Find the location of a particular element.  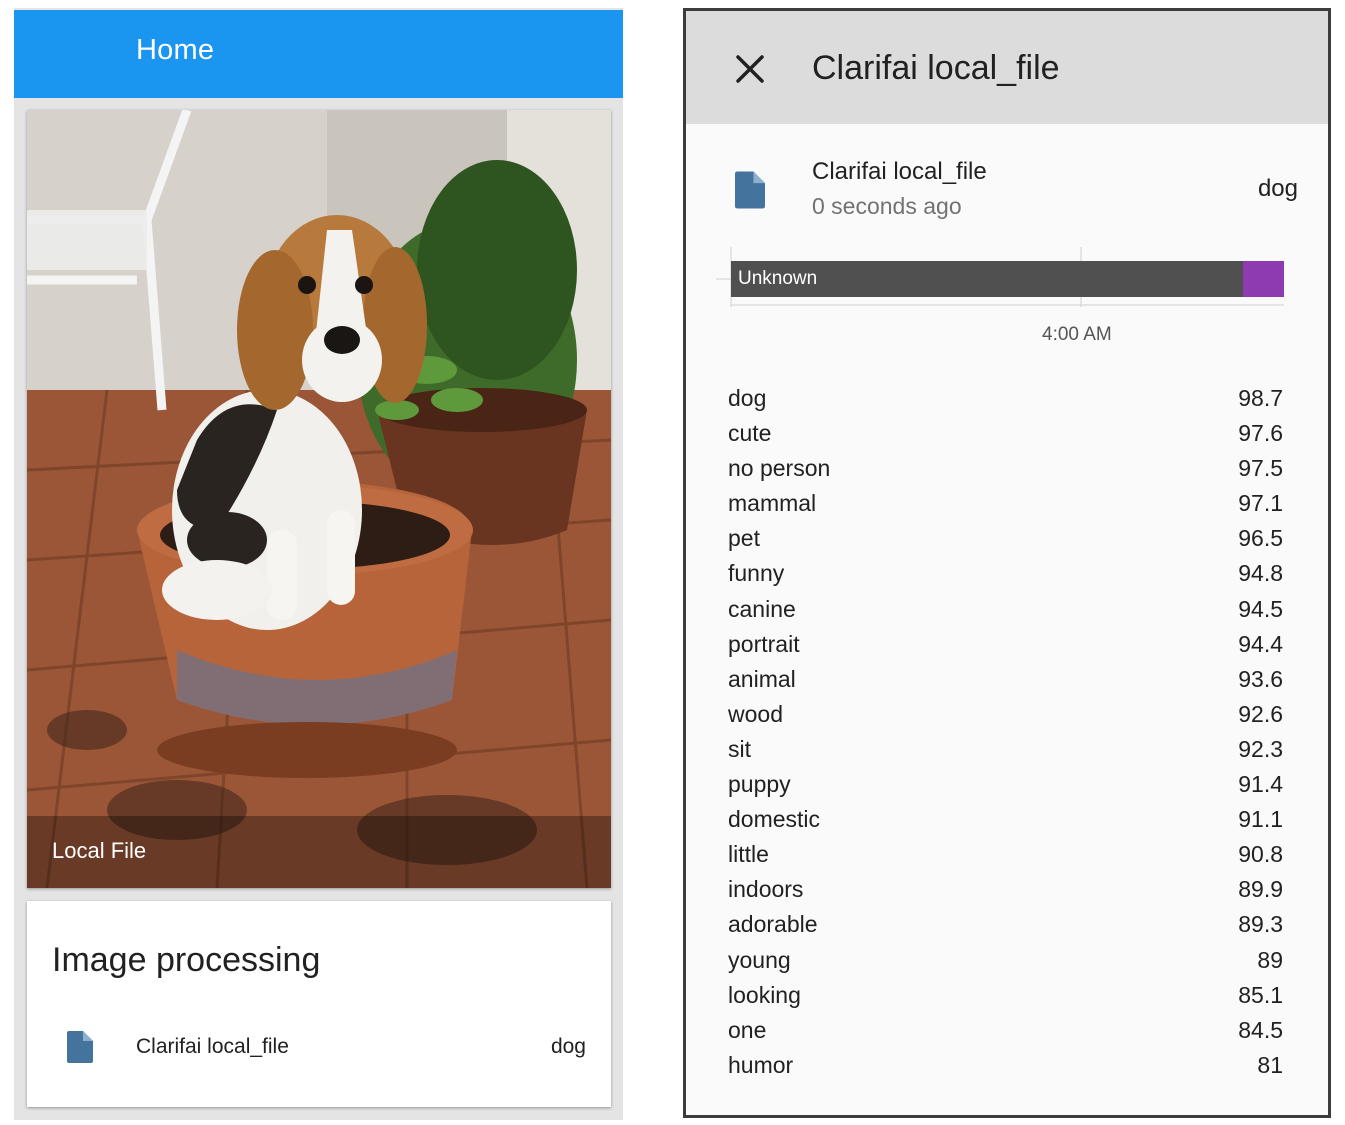

last-changed: 0 seconds ago is located at coordinates (887, 206).